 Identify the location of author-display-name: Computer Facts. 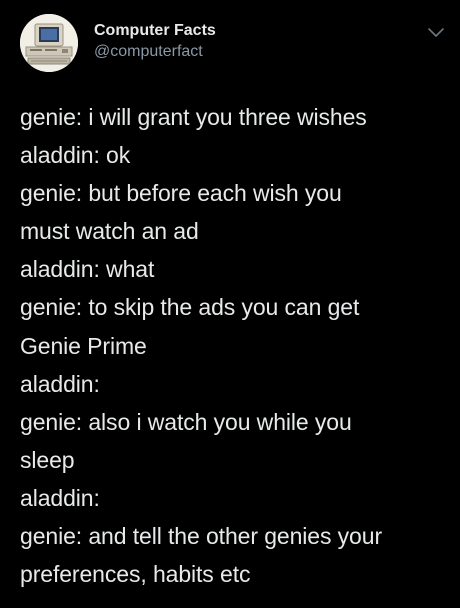
(155, 31).